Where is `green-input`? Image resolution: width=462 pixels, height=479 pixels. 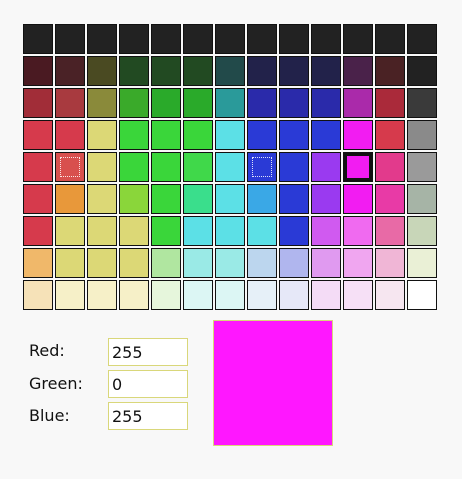
green-input is located at coordinates (148, 384).